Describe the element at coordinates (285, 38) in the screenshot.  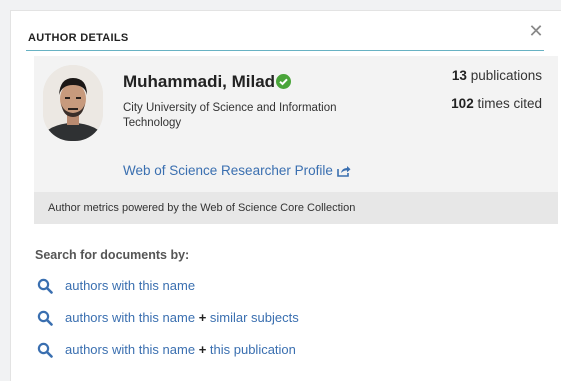
I see `panel-header: AUTHOR DETAILS` at that location.